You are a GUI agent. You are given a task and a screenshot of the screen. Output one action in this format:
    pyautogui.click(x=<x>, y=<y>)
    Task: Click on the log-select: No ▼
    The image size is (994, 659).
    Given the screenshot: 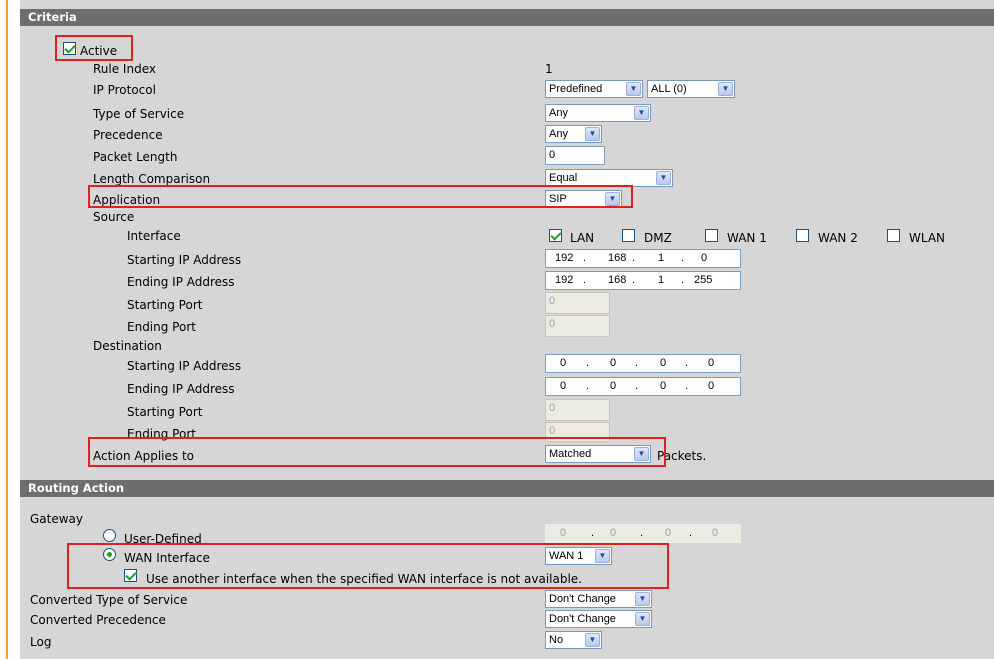 What is the action you would take?
    pyautogui.click(x=573, y=640)
    